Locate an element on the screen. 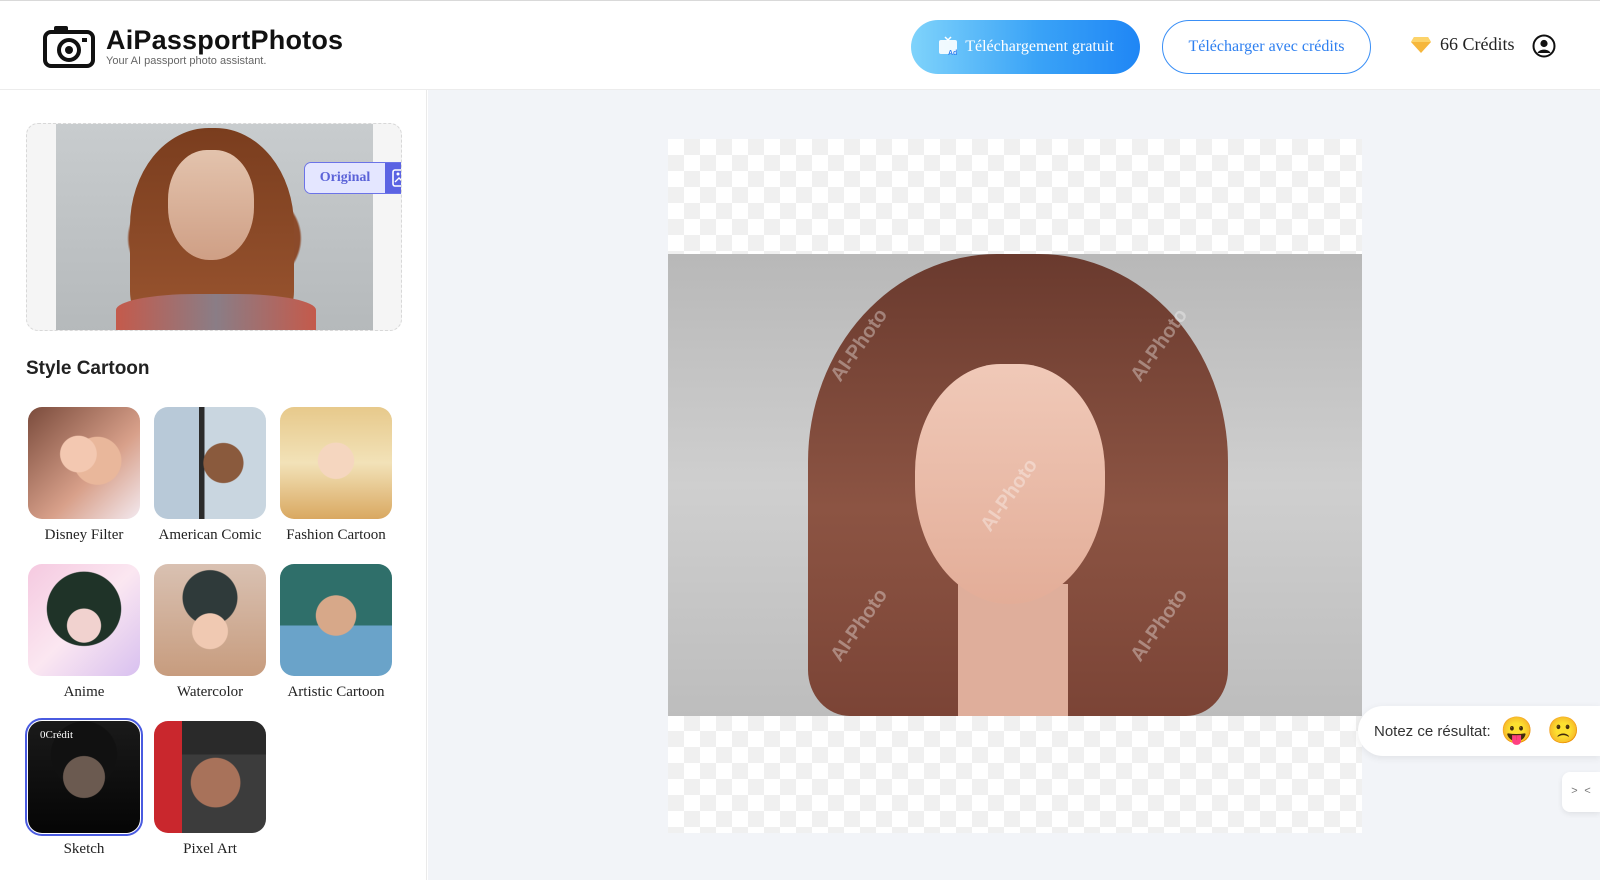 This screenshot has width=1600, height=880. style-pixel-art: Pixel Art is located at coordinates (210, 789).